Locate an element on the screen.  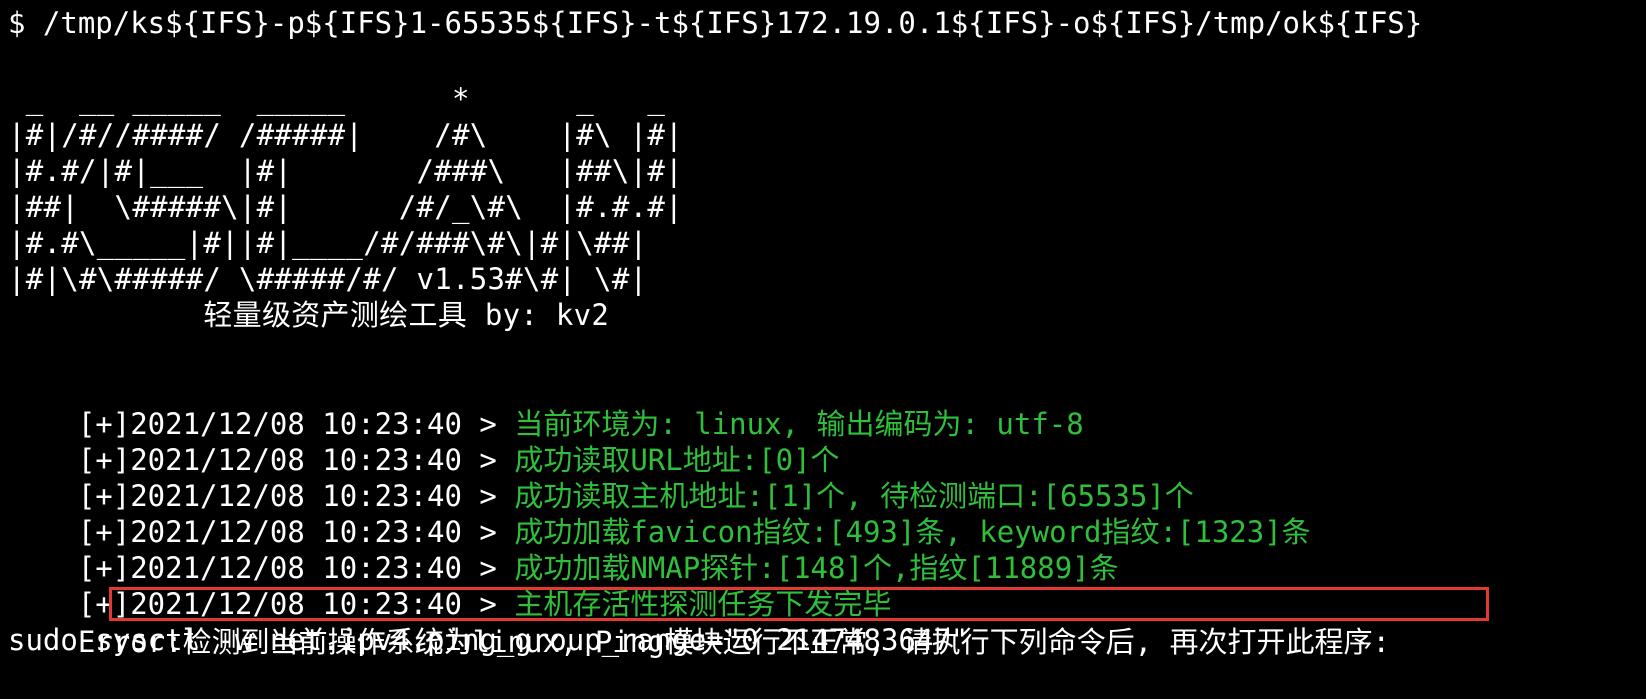
banner-line: |#.#\_____|#||#|____/#/###\#\|#|\##| is located at coordinates (328, 243).